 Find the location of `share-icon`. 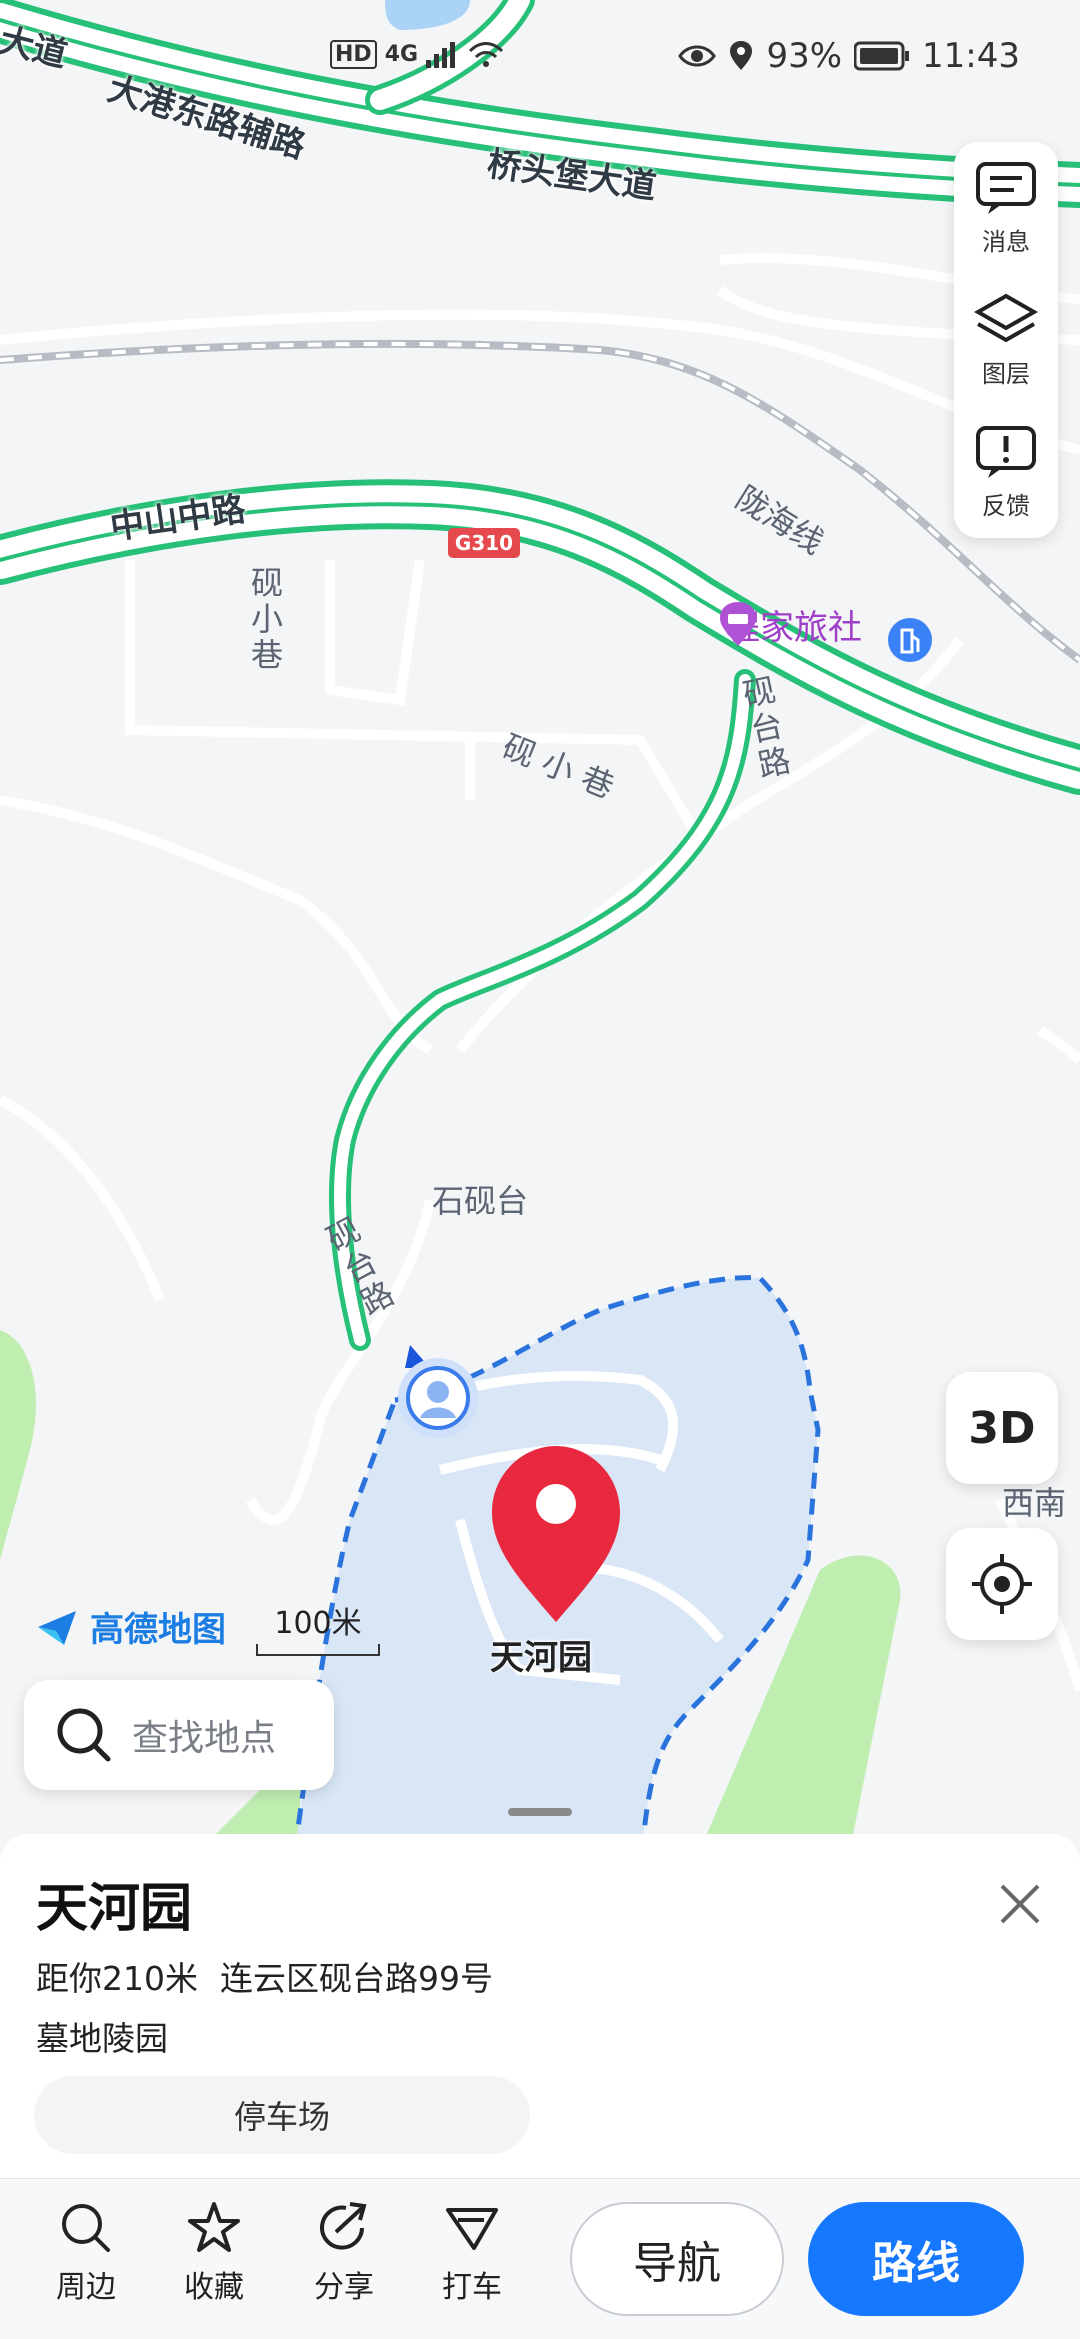

share-icon is located at coordinates (343, 2226).